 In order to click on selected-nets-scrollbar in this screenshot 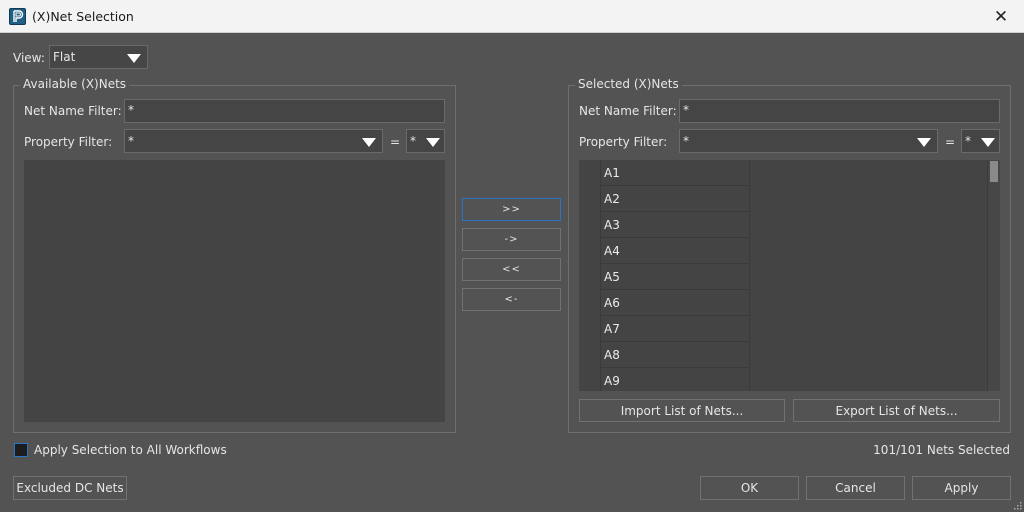, I will do `click(993, 275)`.